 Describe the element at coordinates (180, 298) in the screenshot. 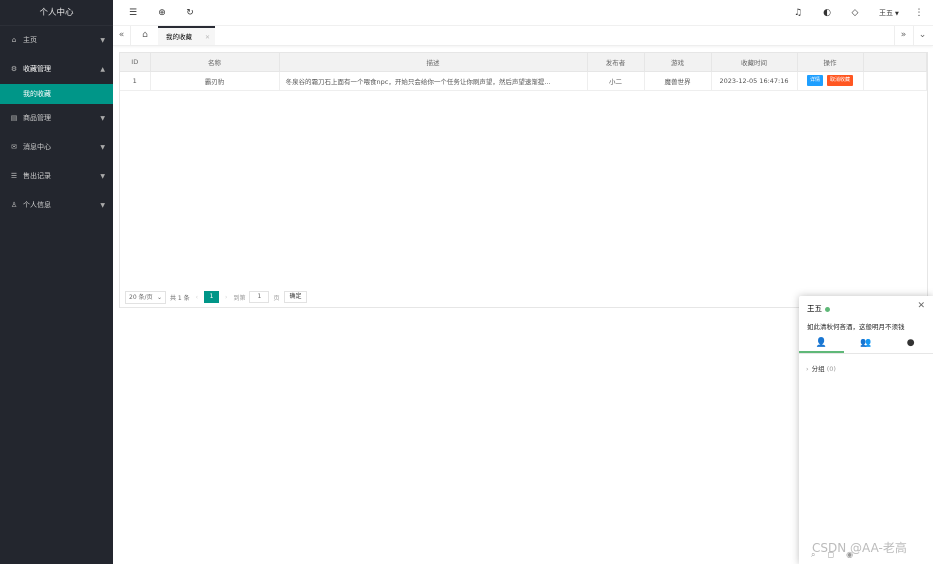

I see `total-count: 共 1 条` at that location.